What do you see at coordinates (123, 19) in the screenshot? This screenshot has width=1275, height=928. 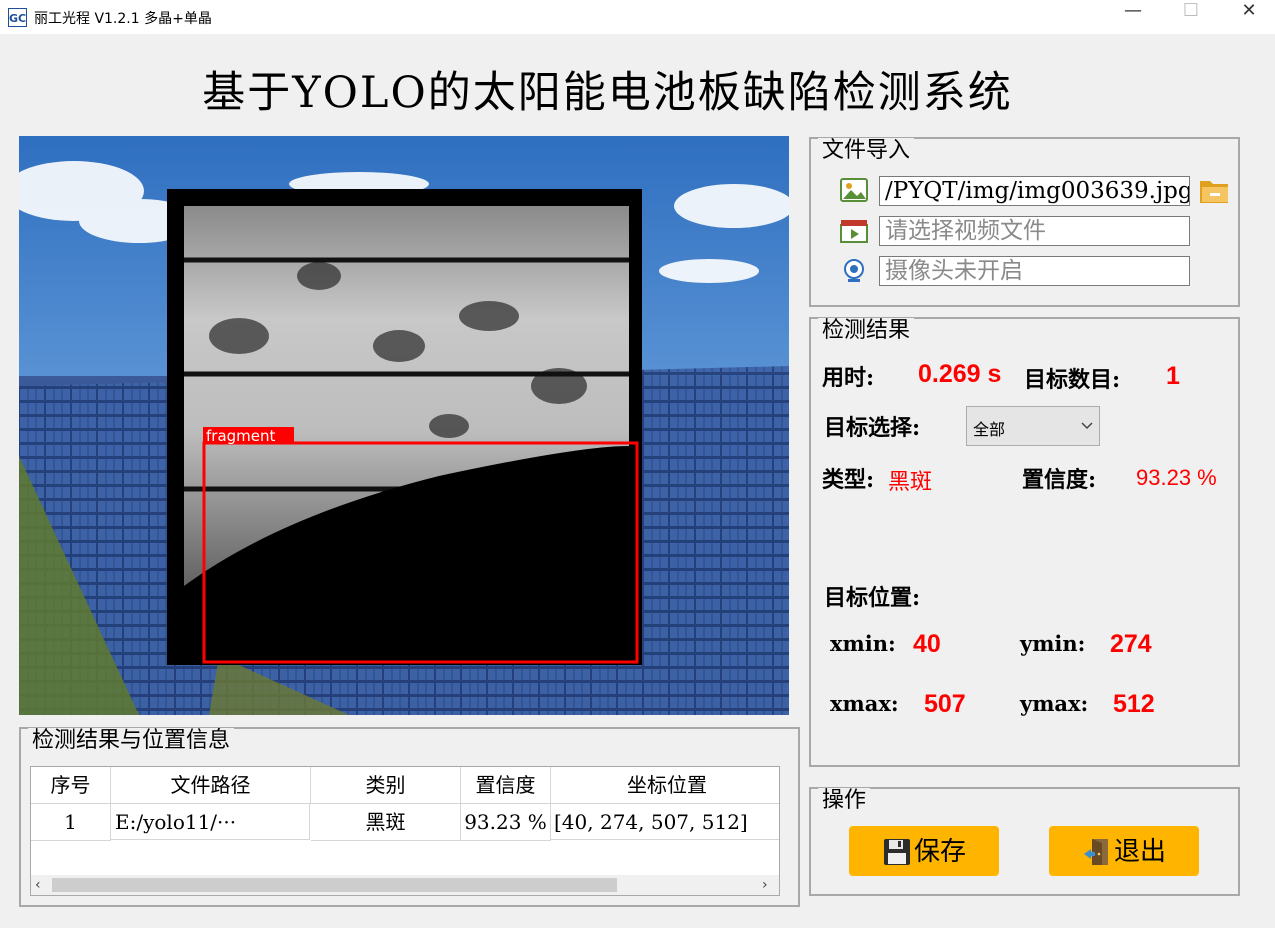 I see `window-title: 丽工光程 V1.2.1 多晶+单晶` at bounding box center [123, 19].